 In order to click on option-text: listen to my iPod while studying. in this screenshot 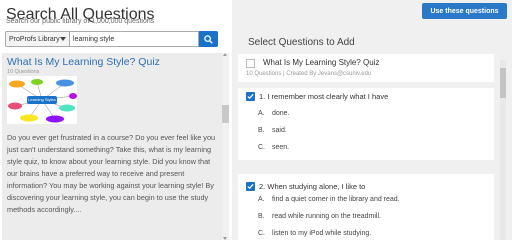, I will do `click(322, 233)`.